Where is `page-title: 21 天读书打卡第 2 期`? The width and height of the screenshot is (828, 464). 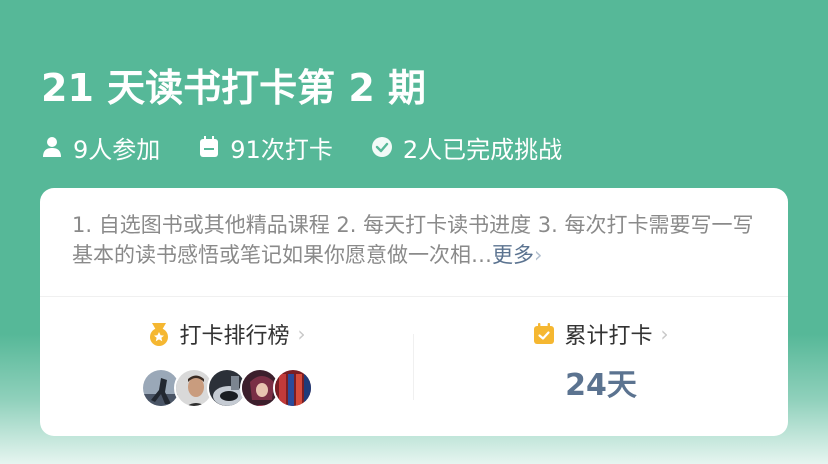 page-title: 21 天读书打卡第 2 期 is located at coordinates (234, 88).